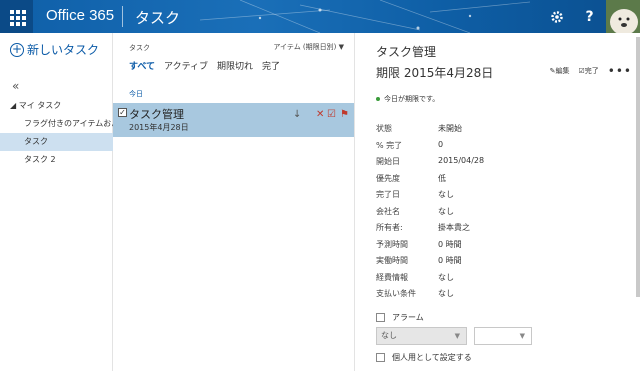  What do you see at coordinates (139, 48) in the screenshot?
I see `list-title: タスク` at bounding box center [139, 48].